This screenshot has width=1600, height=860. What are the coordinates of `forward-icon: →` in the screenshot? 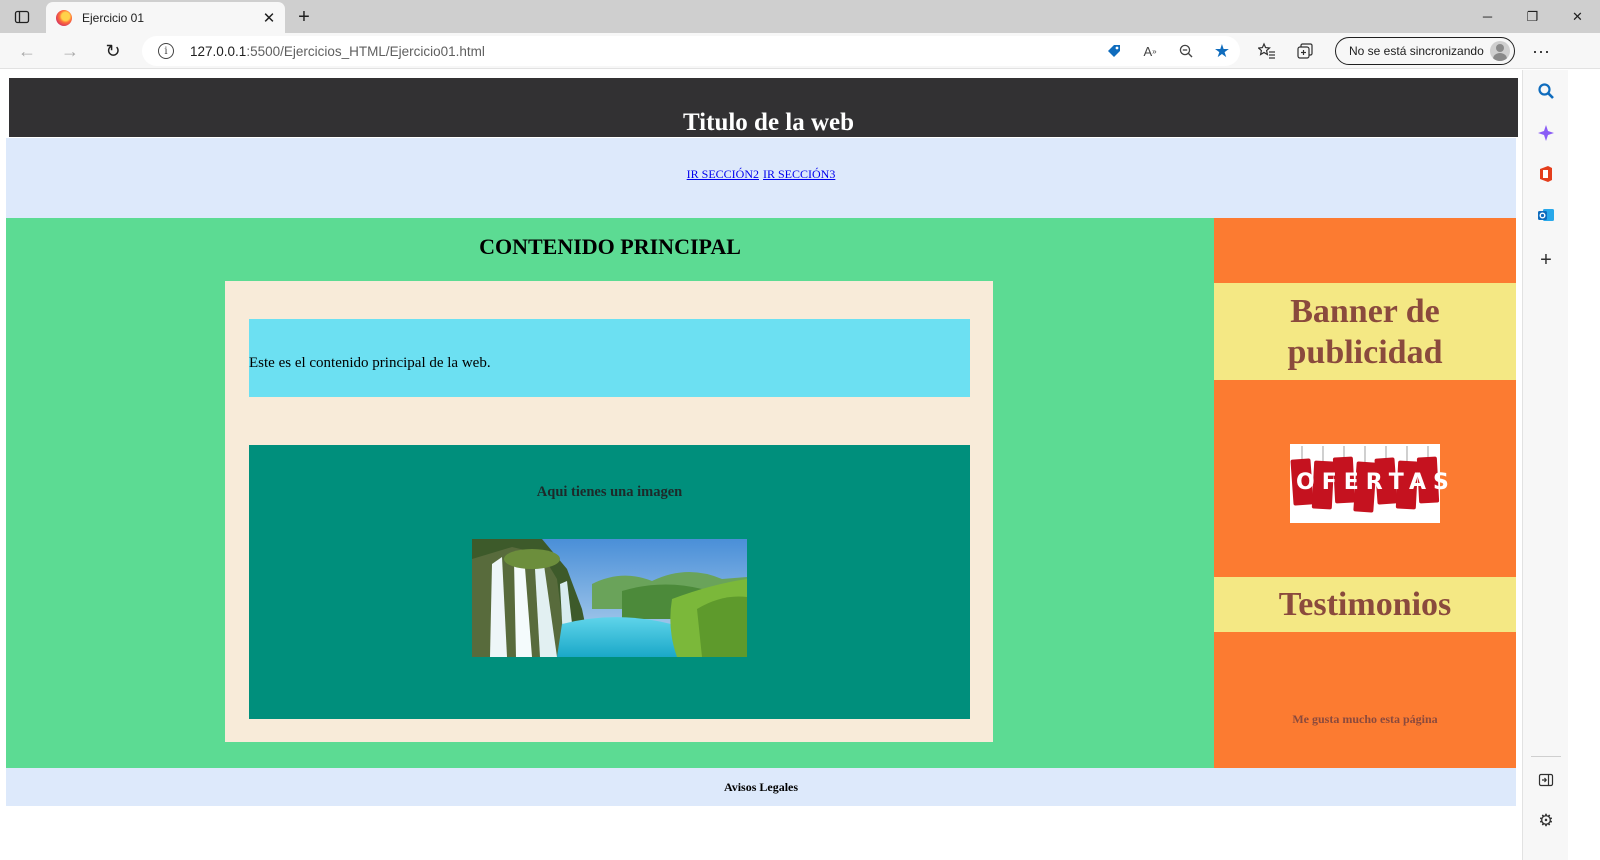 It's located at (70, 51).